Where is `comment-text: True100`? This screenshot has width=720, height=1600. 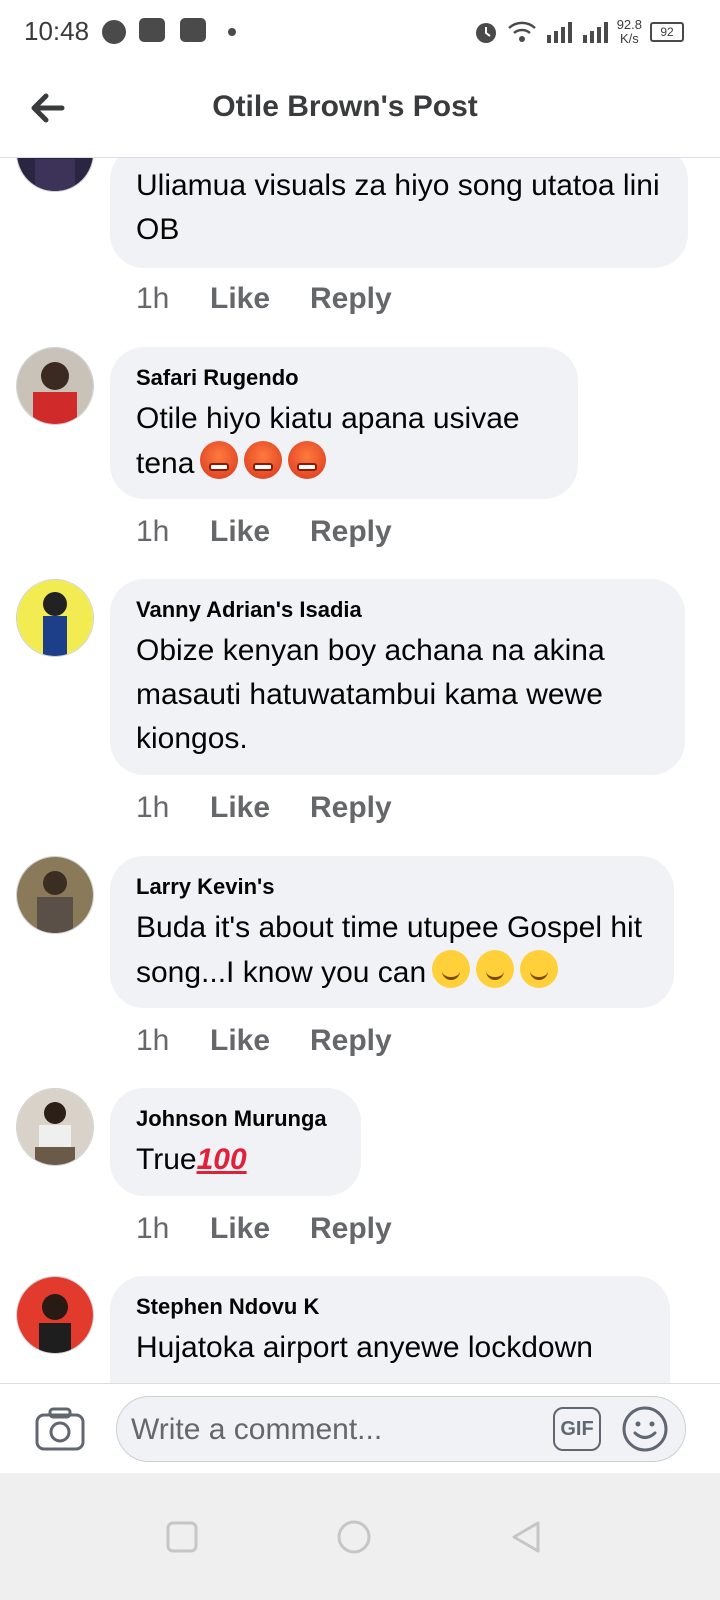 comment-text: True100 is located at coordinates (235, 1160).